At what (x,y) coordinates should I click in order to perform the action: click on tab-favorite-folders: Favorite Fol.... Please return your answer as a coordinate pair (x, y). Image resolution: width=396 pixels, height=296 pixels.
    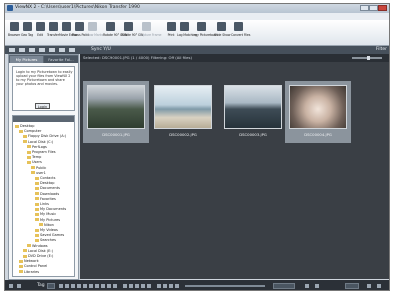
    Looking at the image, I should click on (61, 59).